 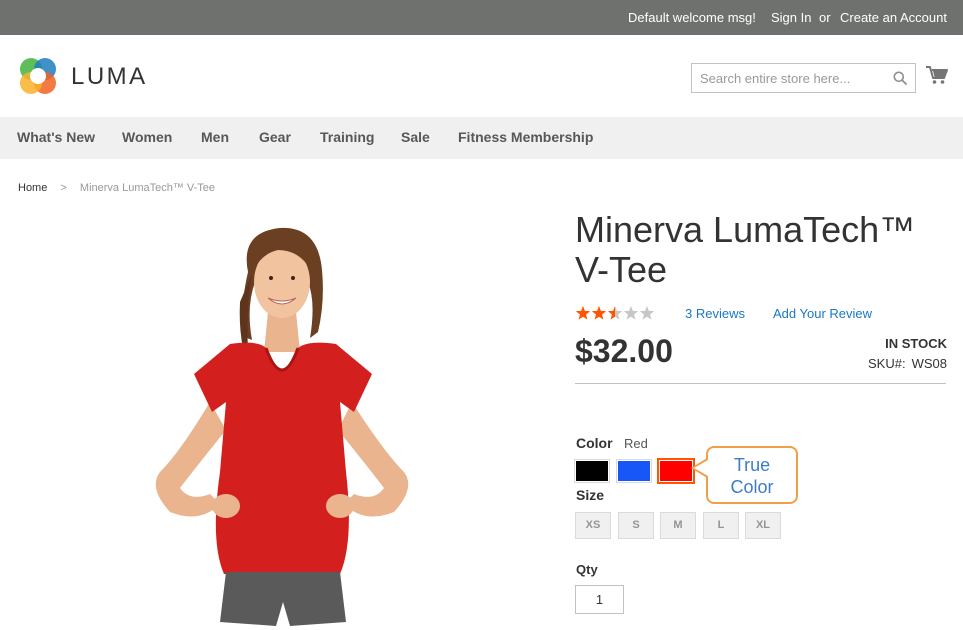 What do you see at coordinates (701, 468) in the screenshot?
I see `callout-tail-inner` at bounding box center [701, 468].